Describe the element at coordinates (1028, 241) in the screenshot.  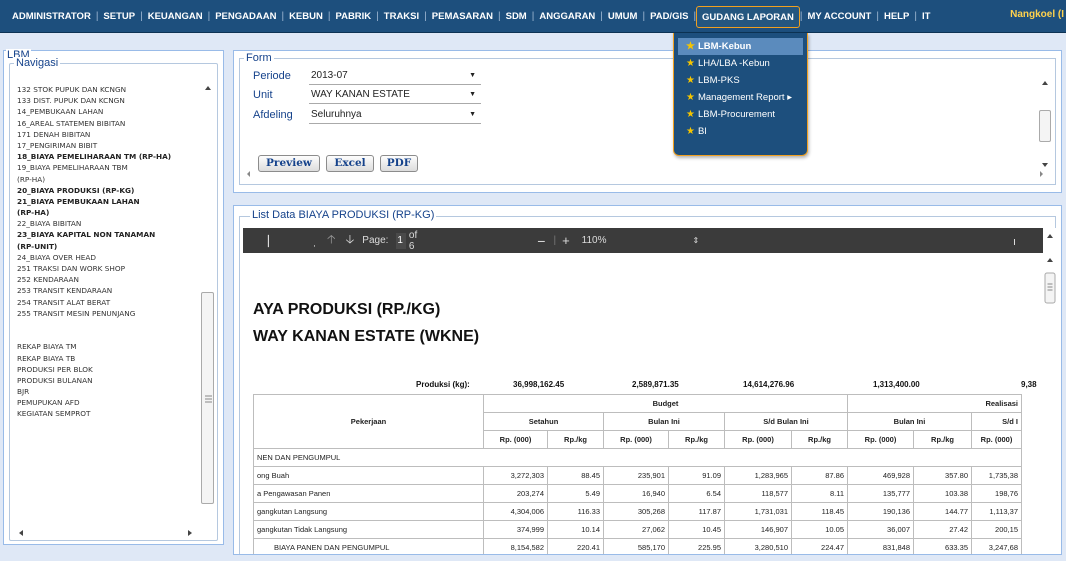
I see `download-icon` at that location.